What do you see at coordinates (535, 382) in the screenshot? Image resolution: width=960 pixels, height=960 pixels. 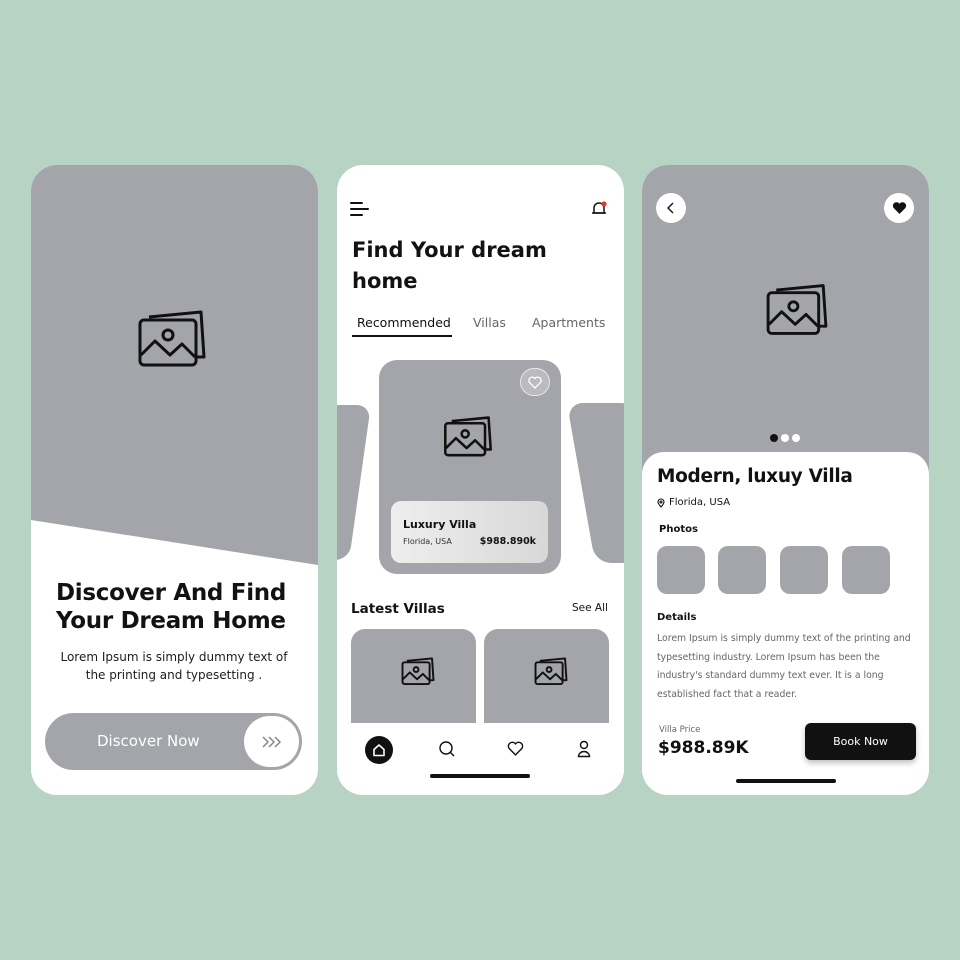 I see `favorite-heart-icon` at bounding box center [535, 382].